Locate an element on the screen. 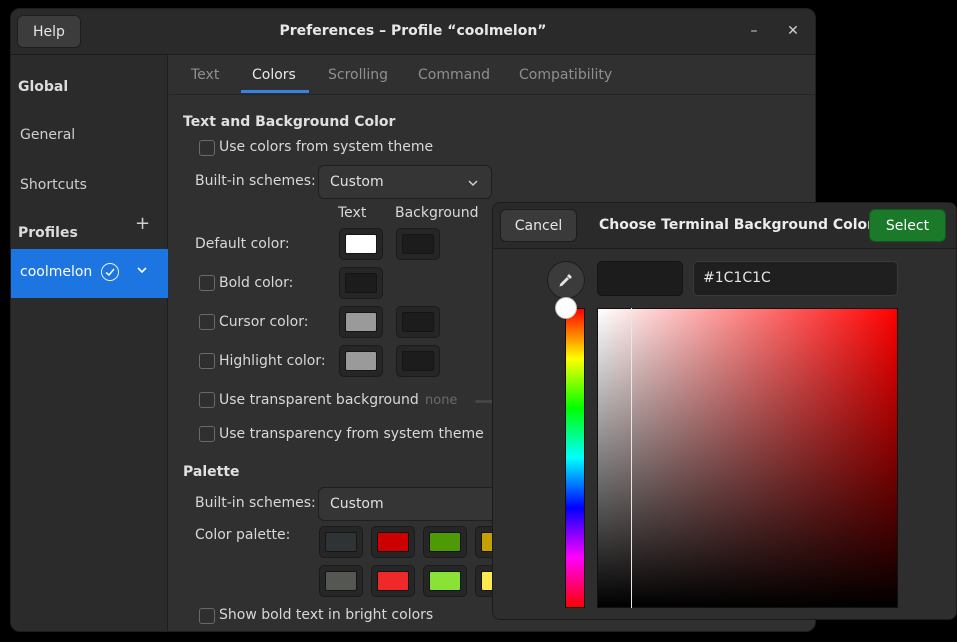 Image resolution: width=957 pixels, height=642 pixels. tab-compatibility: Compatibility is located at coordinates (565, 75).